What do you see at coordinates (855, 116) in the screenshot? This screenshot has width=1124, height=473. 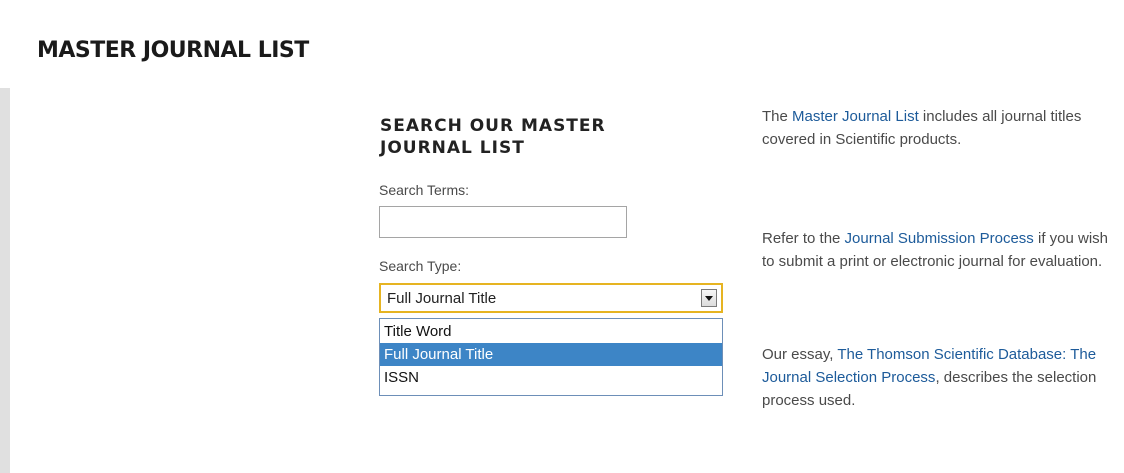 I see `master-journal-list-link: Master Journal List` at bounding box center [855, 116].